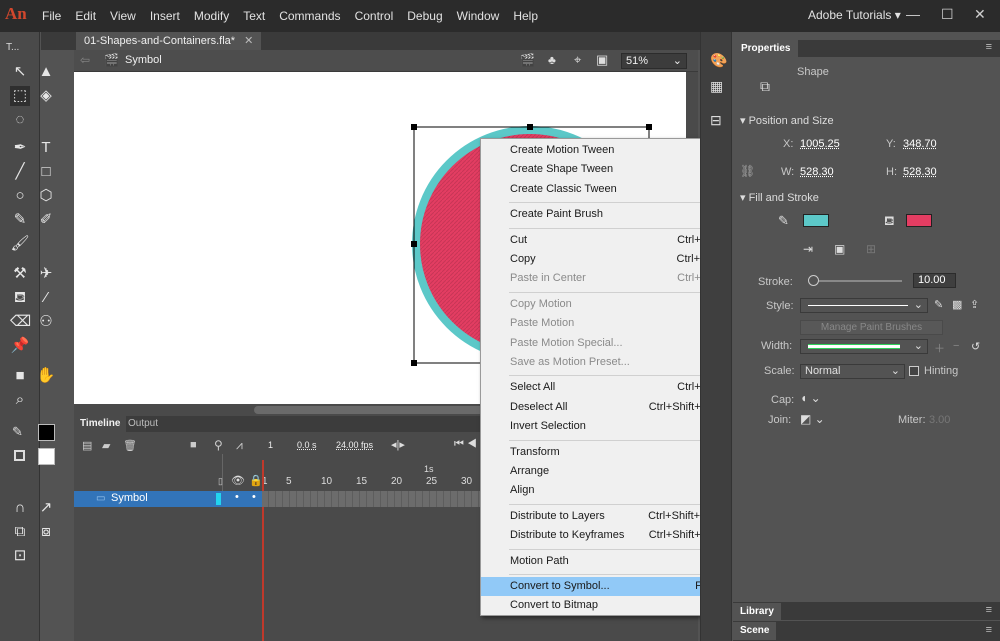 The width and height of the screenshot is (1000, 641). What do you see at coordinates (757, 611) in the screenshot?
I see `tab-library: Library` at bounding box center [757, 611].